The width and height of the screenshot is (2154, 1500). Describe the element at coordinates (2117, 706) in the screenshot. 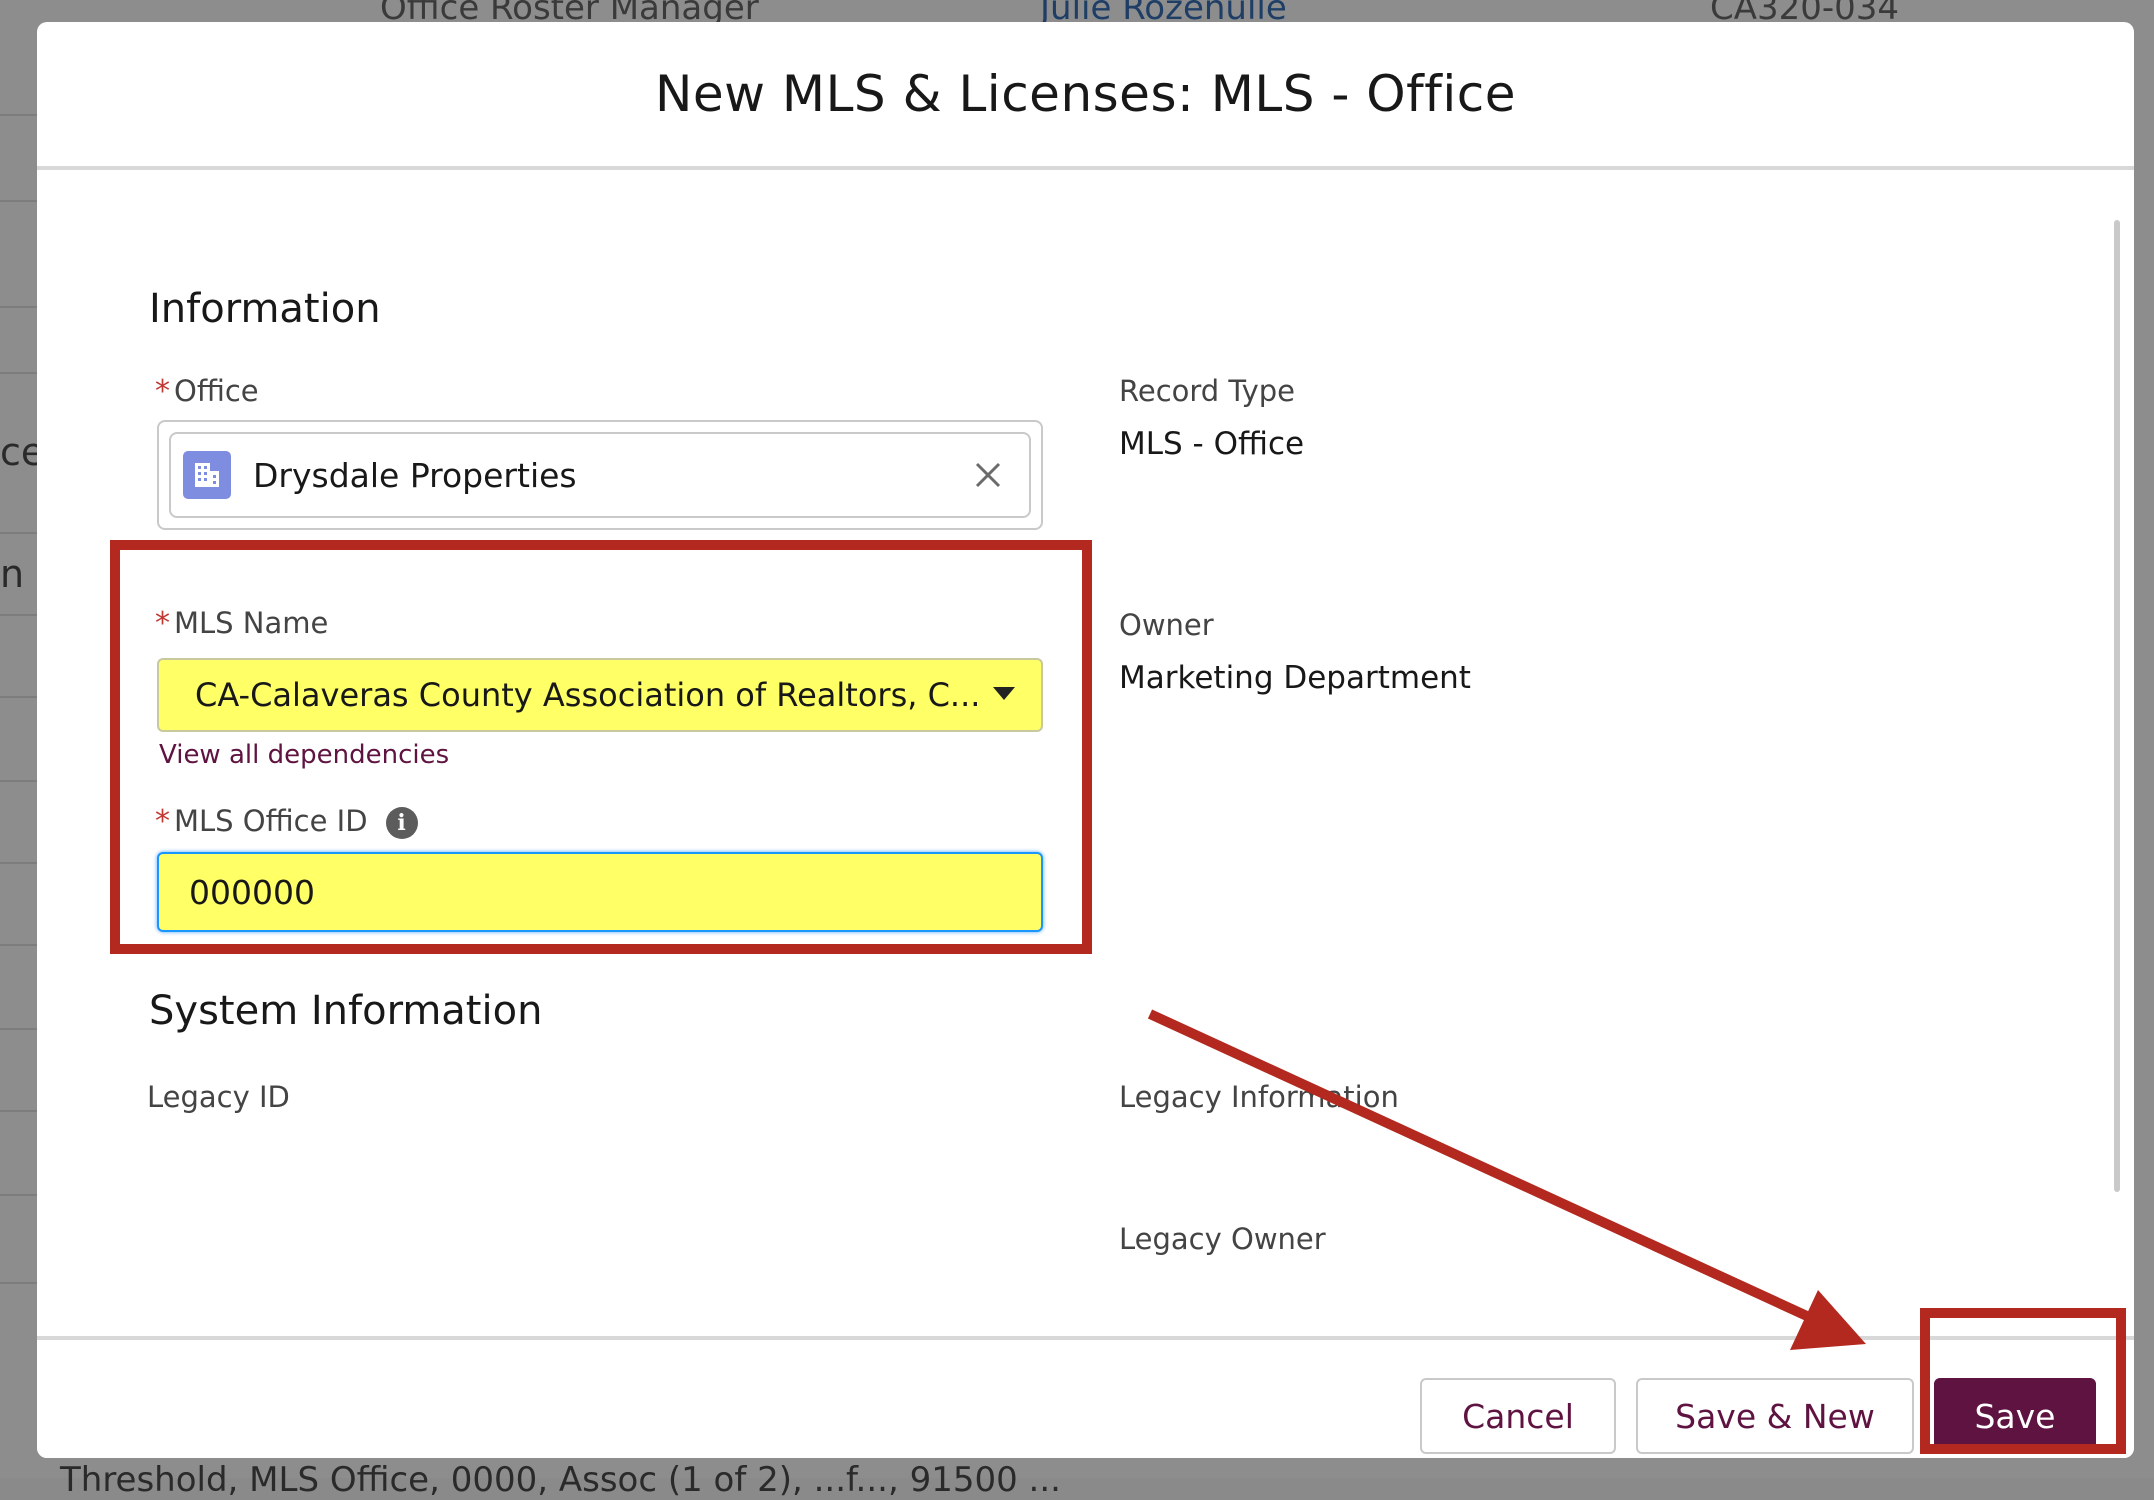

I see `scrollbar` at that location.